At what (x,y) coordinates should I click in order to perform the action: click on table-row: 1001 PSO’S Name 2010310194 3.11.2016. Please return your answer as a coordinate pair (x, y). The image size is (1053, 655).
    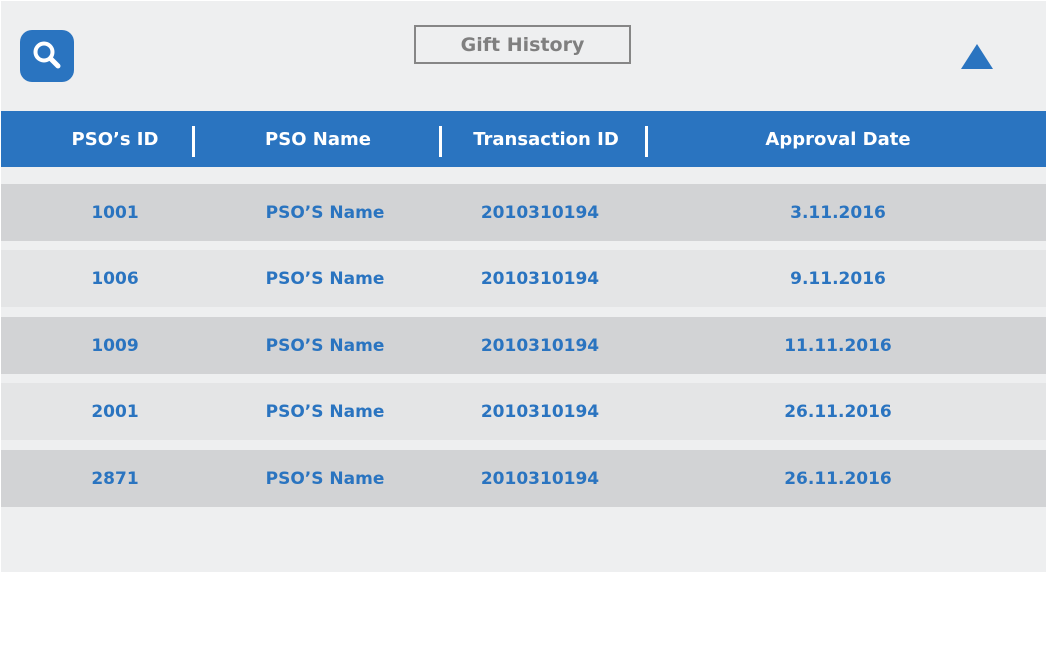
    Looking at the image, I should click on (523, 212).